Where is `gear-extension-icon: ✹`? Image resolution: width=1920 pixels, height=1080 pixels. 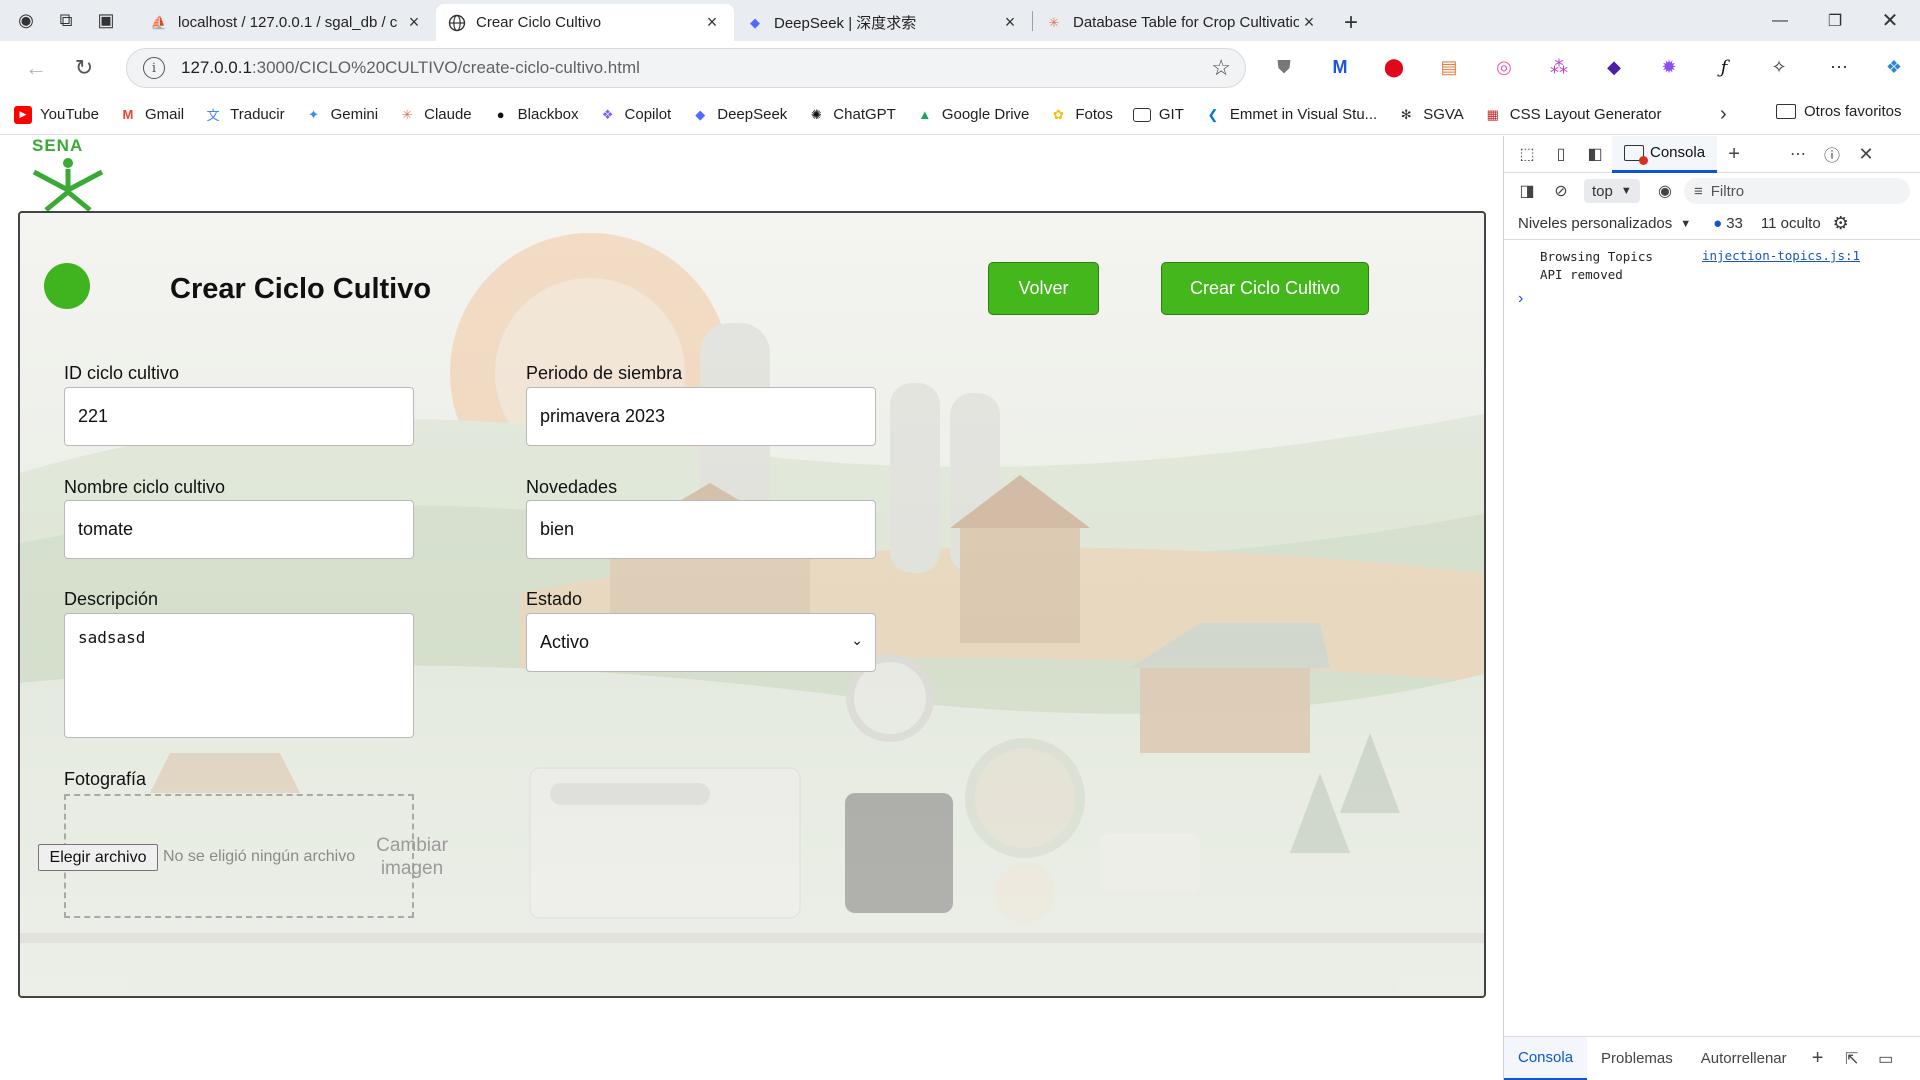 gear-extension-icon: ✹ is located at coordinates (1669, 67).